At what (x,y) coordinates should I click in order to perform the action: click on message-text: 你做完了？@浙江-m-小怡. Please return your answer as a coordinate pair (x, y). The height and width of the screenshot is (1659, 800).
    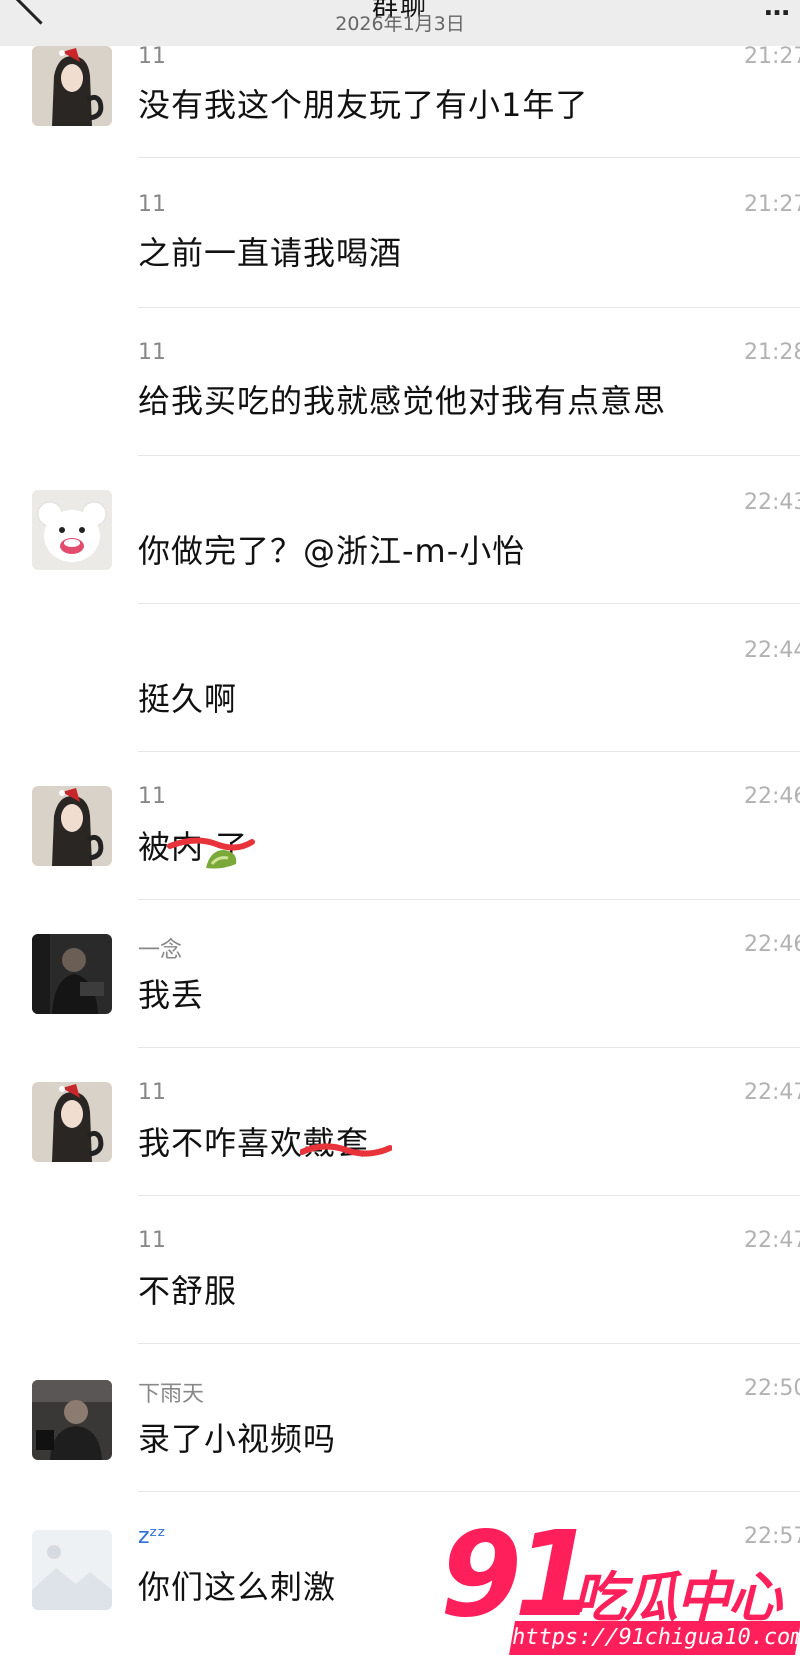
    Looking at the image, I should click on (332, 551).